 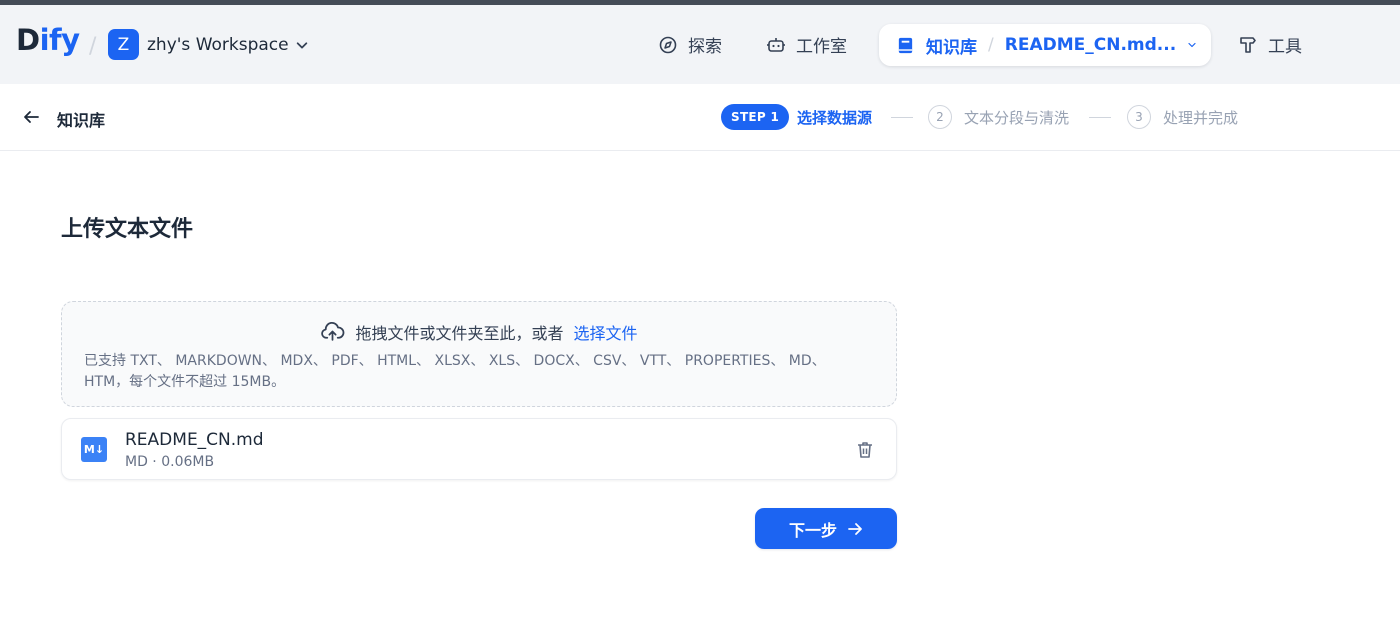 I want to click on robot-icon, so click(x=776, y=44).